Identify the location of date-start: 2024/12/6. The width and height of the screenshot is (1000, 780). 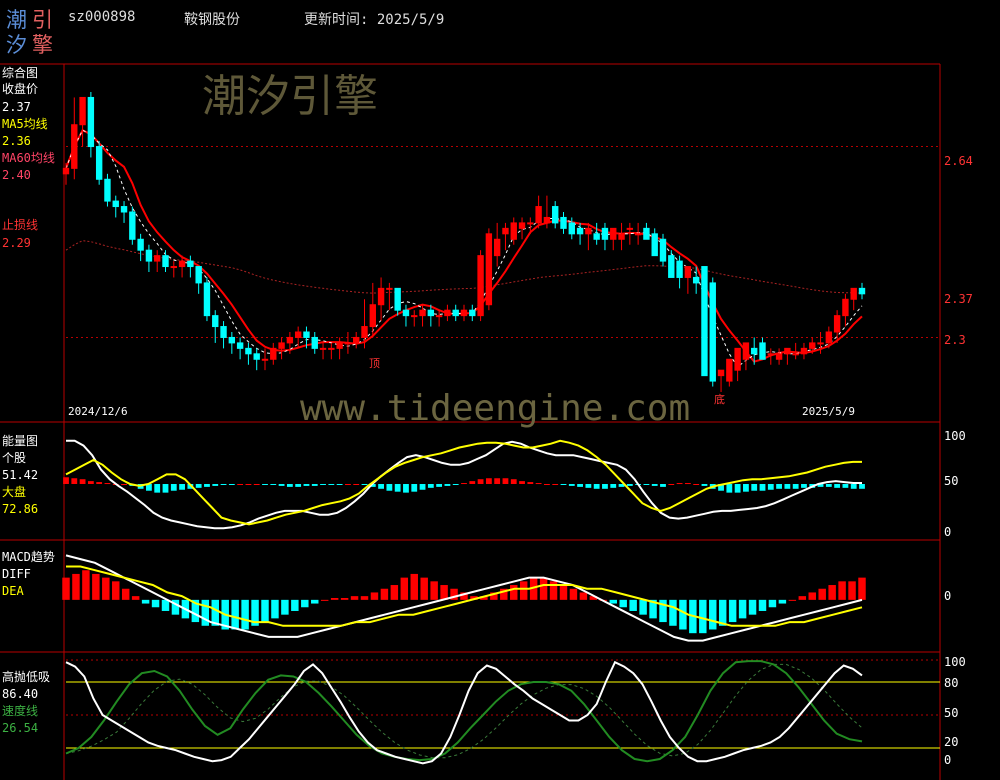
(98, 411).